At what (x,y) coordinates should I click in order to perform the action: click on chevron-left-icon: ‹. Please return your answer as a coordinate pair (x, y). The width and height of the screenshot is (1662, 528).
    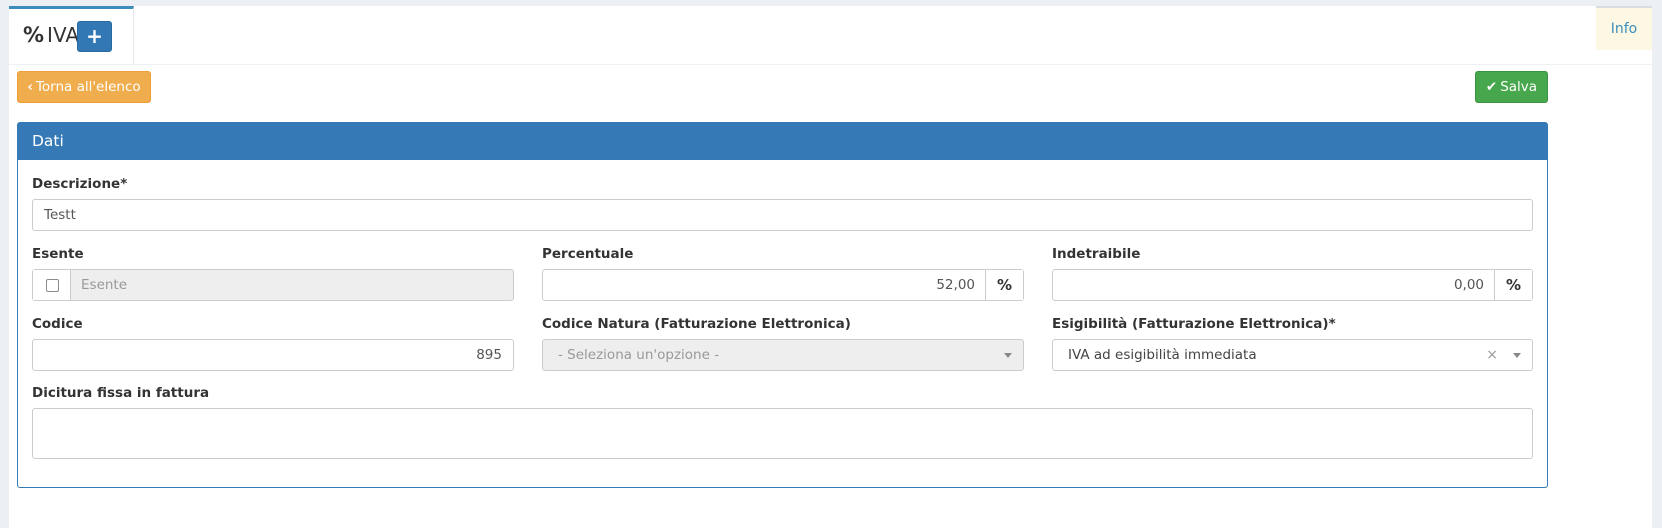
    Looking at the image, I should click on (30, 87).